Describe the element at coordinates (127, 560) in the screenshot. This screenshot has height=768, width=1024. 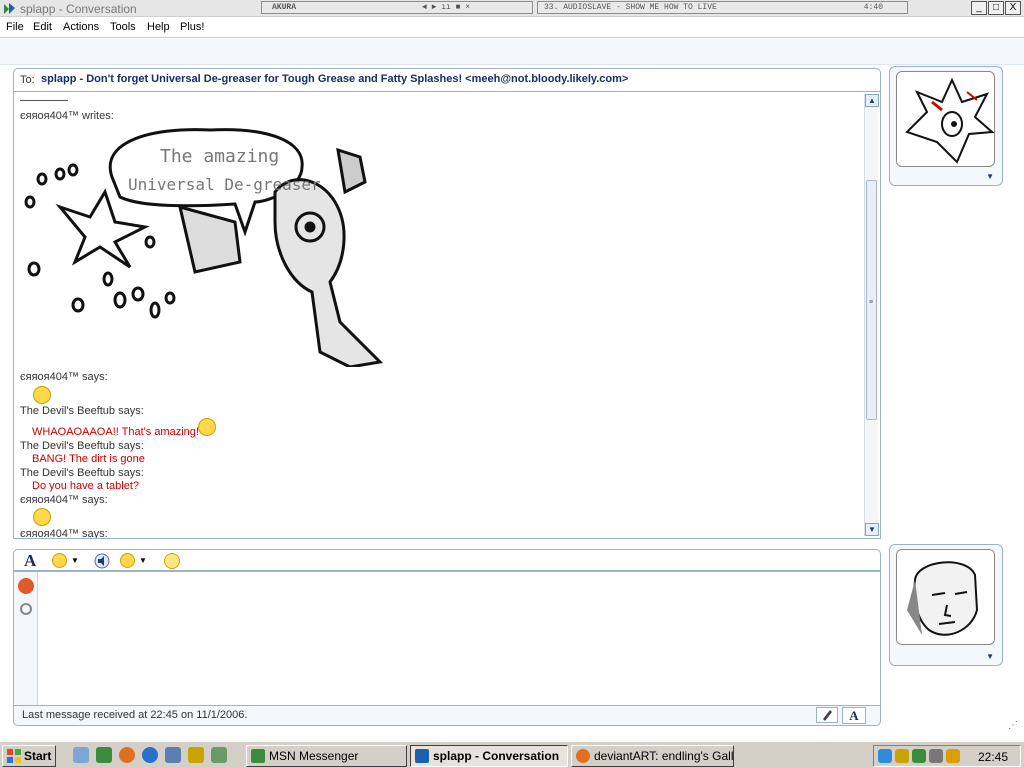
I see `wink-icon` at that location.